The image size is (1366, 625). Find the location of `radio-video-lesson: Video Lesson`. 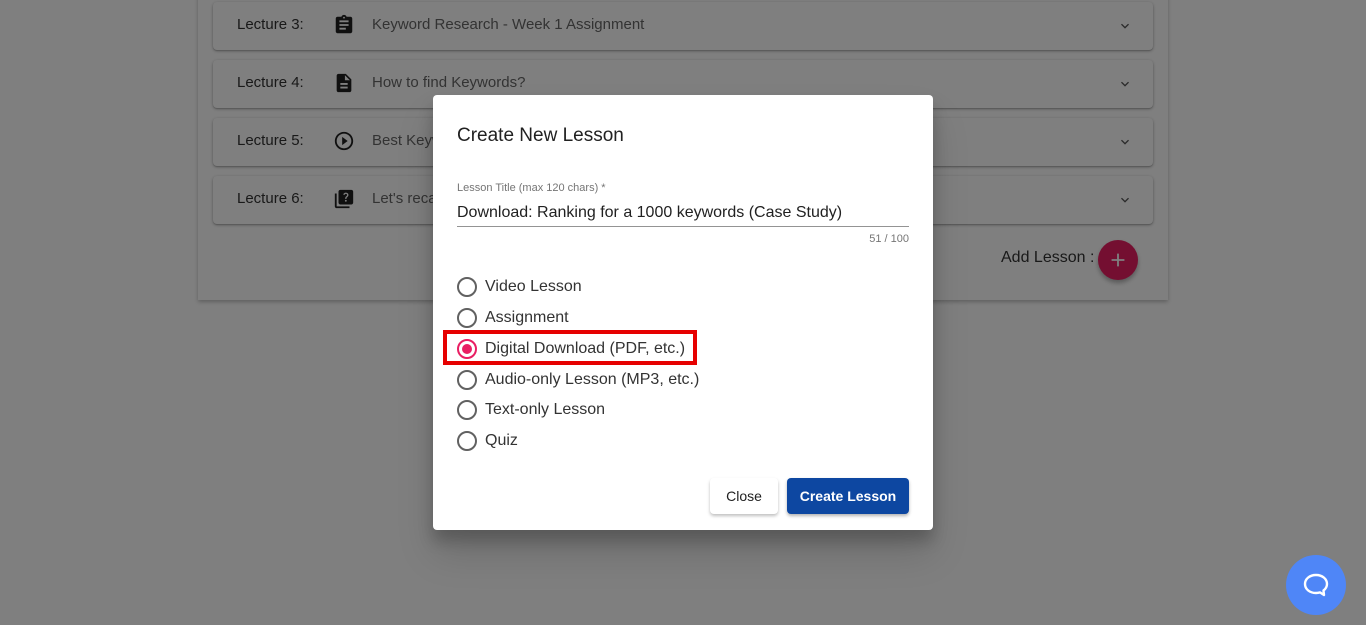

radio-video-lesson: Video Lesson is located at coordinates (519, 287).